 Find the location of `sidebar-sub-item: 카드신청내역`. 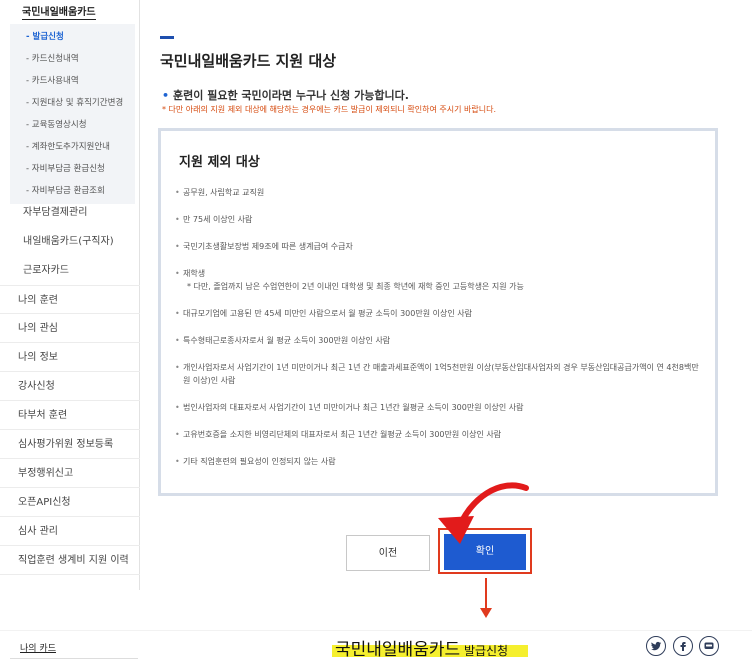

sidebar-sub-item: 카드신청내역 is located at coordinates (72, 59).